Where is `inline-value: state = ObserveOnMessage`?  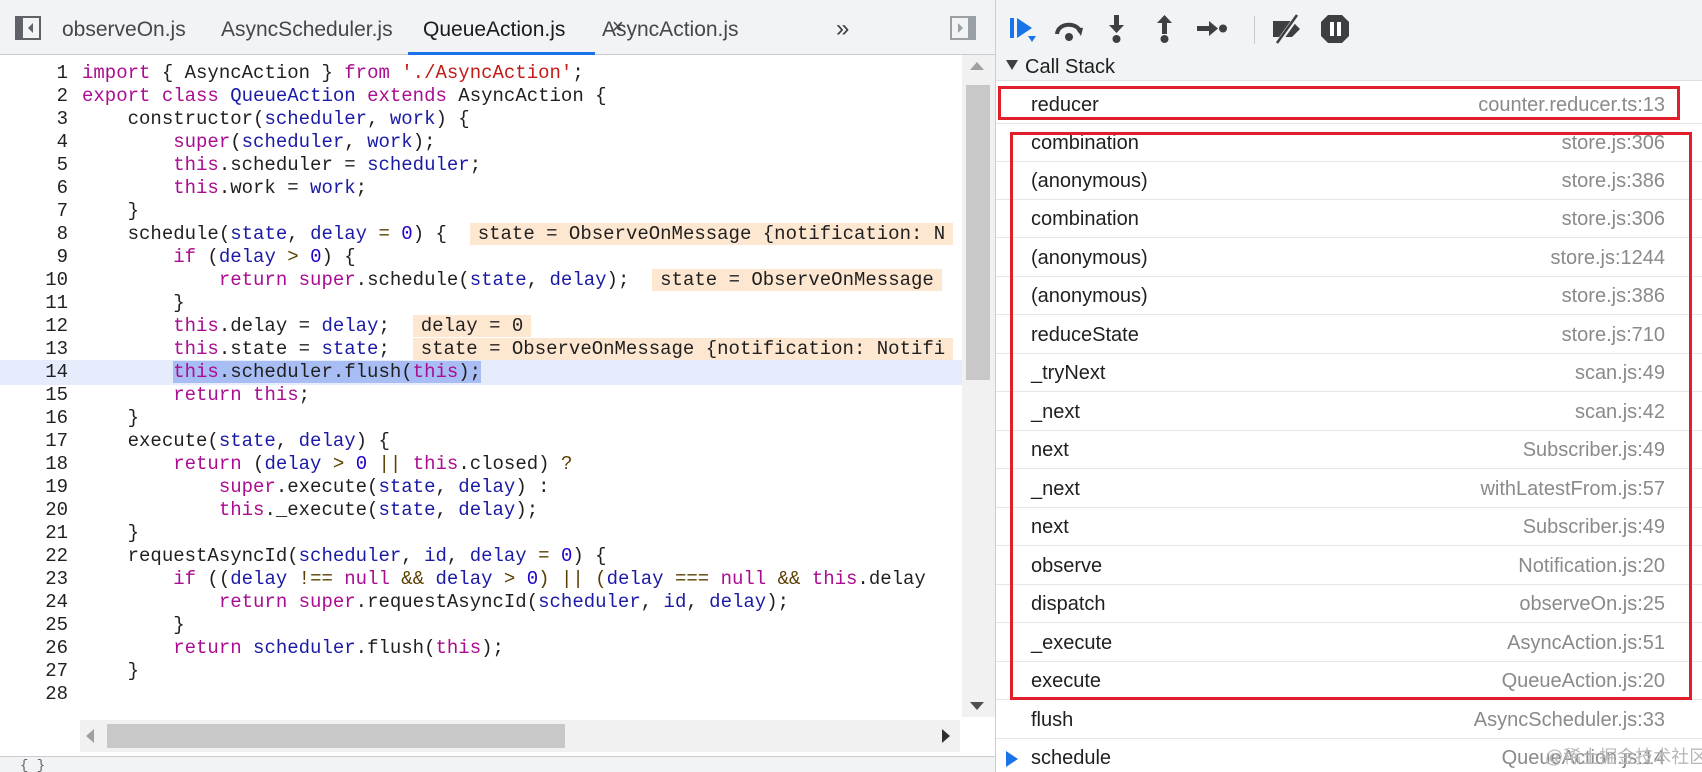 inline-value: state = ObserveOnMessage is located at coordinates (797, 280).